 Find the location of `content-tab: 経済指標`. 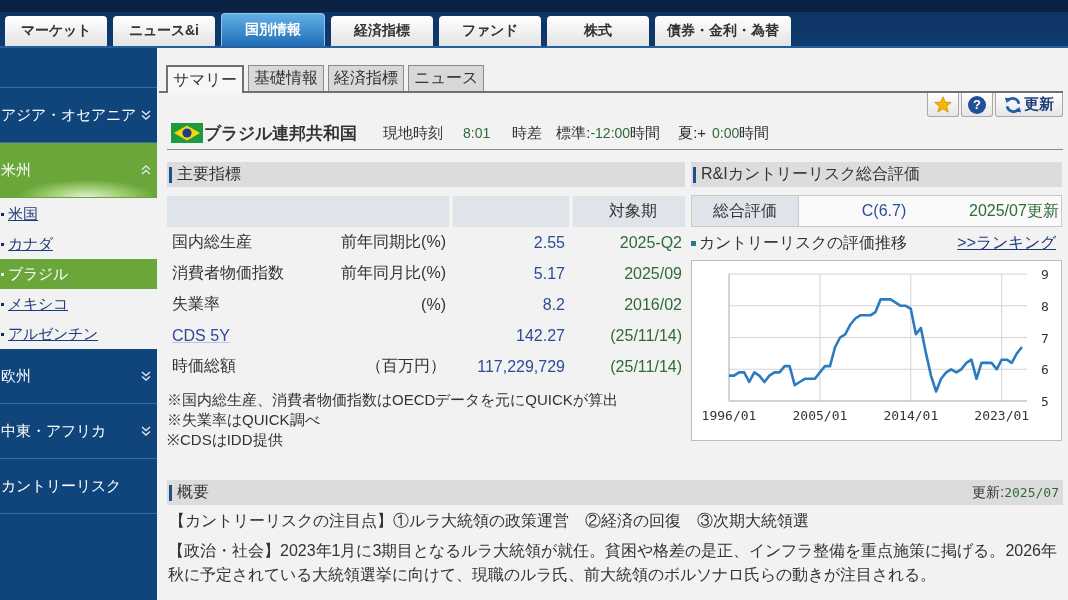

content-tab: 経済指標 is located at coordinates (366, 78).